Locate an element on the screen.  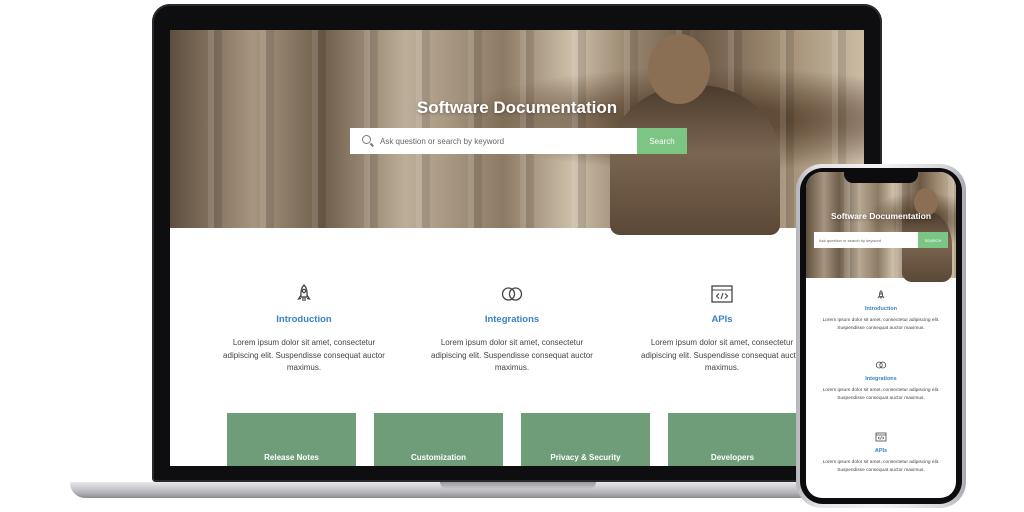
mobile-feature-title: Integrations is located at coordinates (881, 379).